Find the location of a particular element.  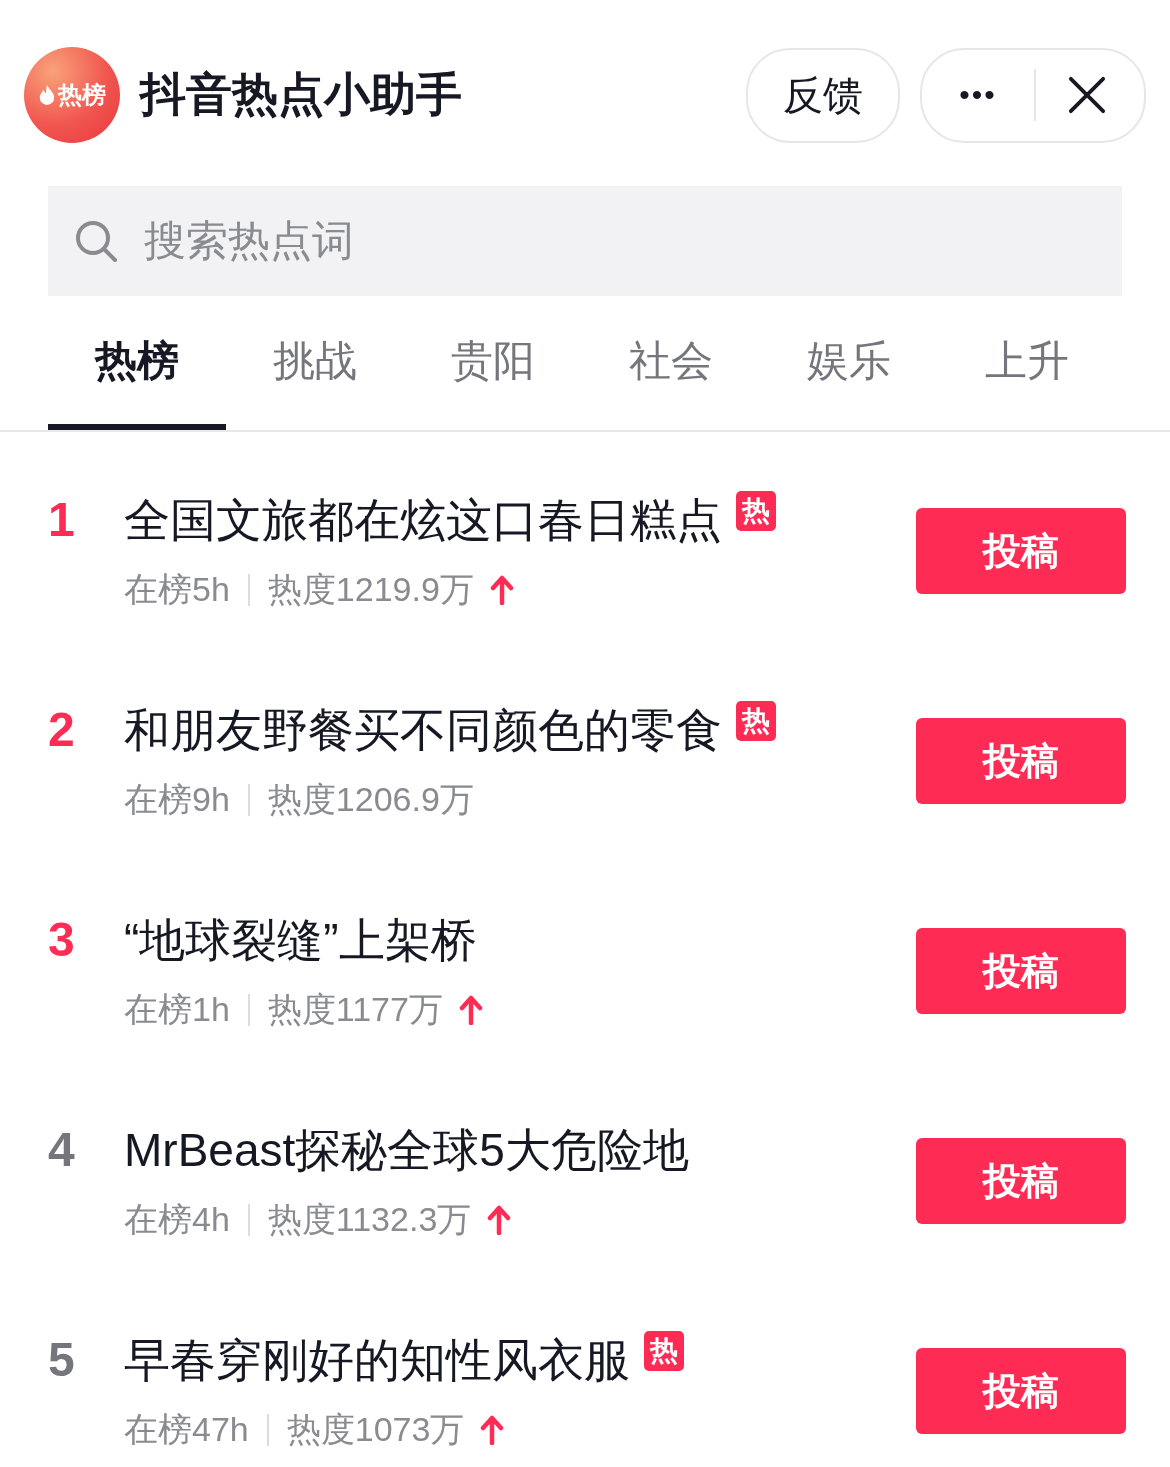

time-on-list: 在榜5h is located at coordinates (177, 590).